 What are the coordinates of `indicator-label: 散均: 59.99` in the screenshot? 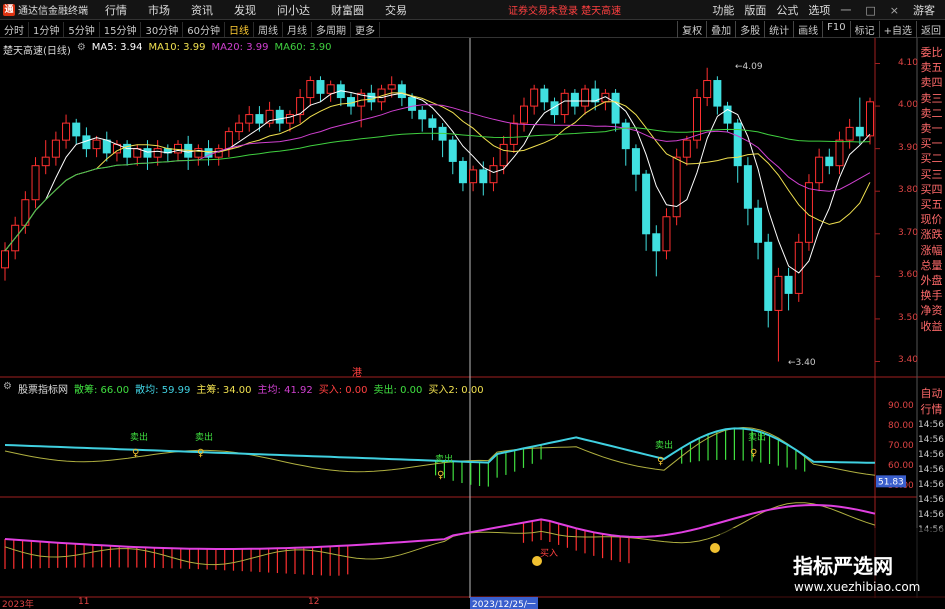 It's located at (163, 390).